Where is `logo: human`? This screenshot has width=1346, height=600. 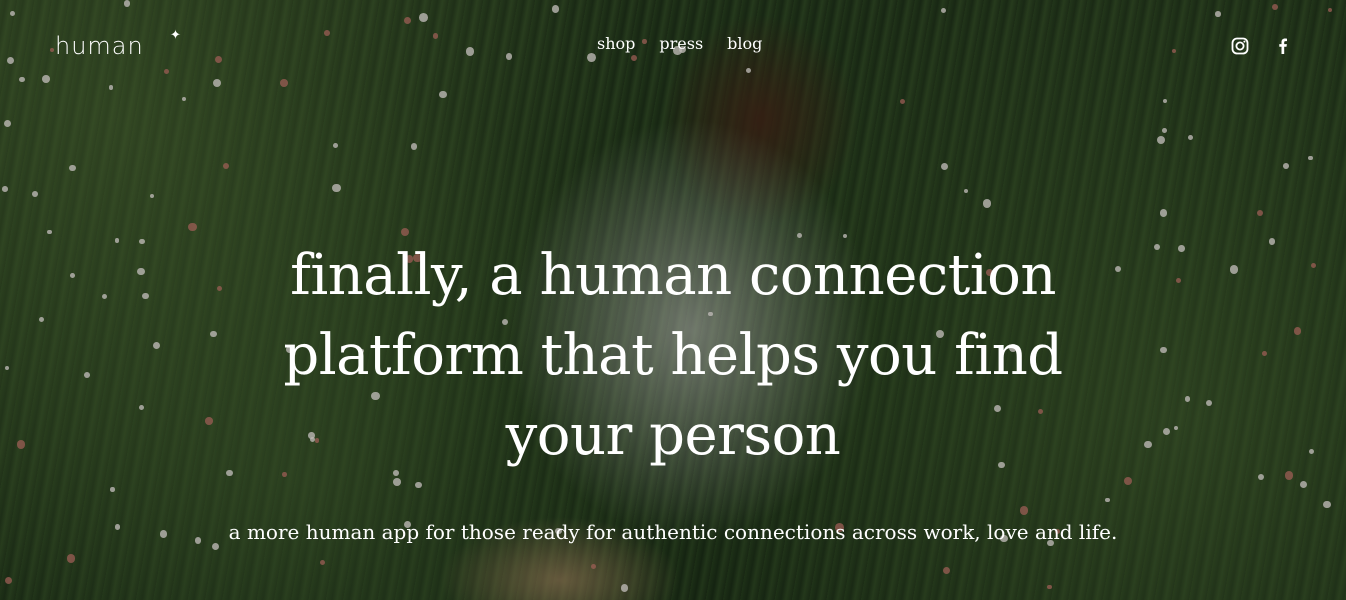
logo: human is located at coordinates (99, 46).